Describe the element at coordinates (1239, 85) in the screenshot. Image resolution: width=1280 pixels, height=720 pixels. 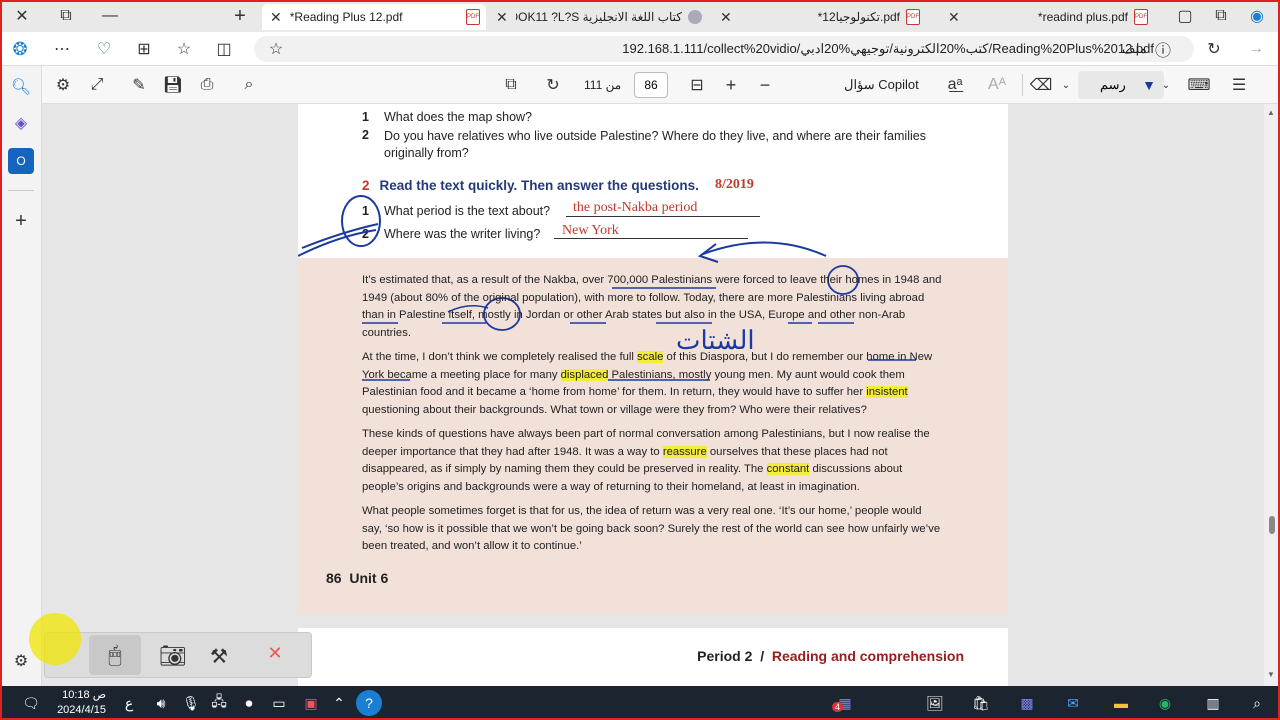
I see `contents-icon: ☰` at that location.